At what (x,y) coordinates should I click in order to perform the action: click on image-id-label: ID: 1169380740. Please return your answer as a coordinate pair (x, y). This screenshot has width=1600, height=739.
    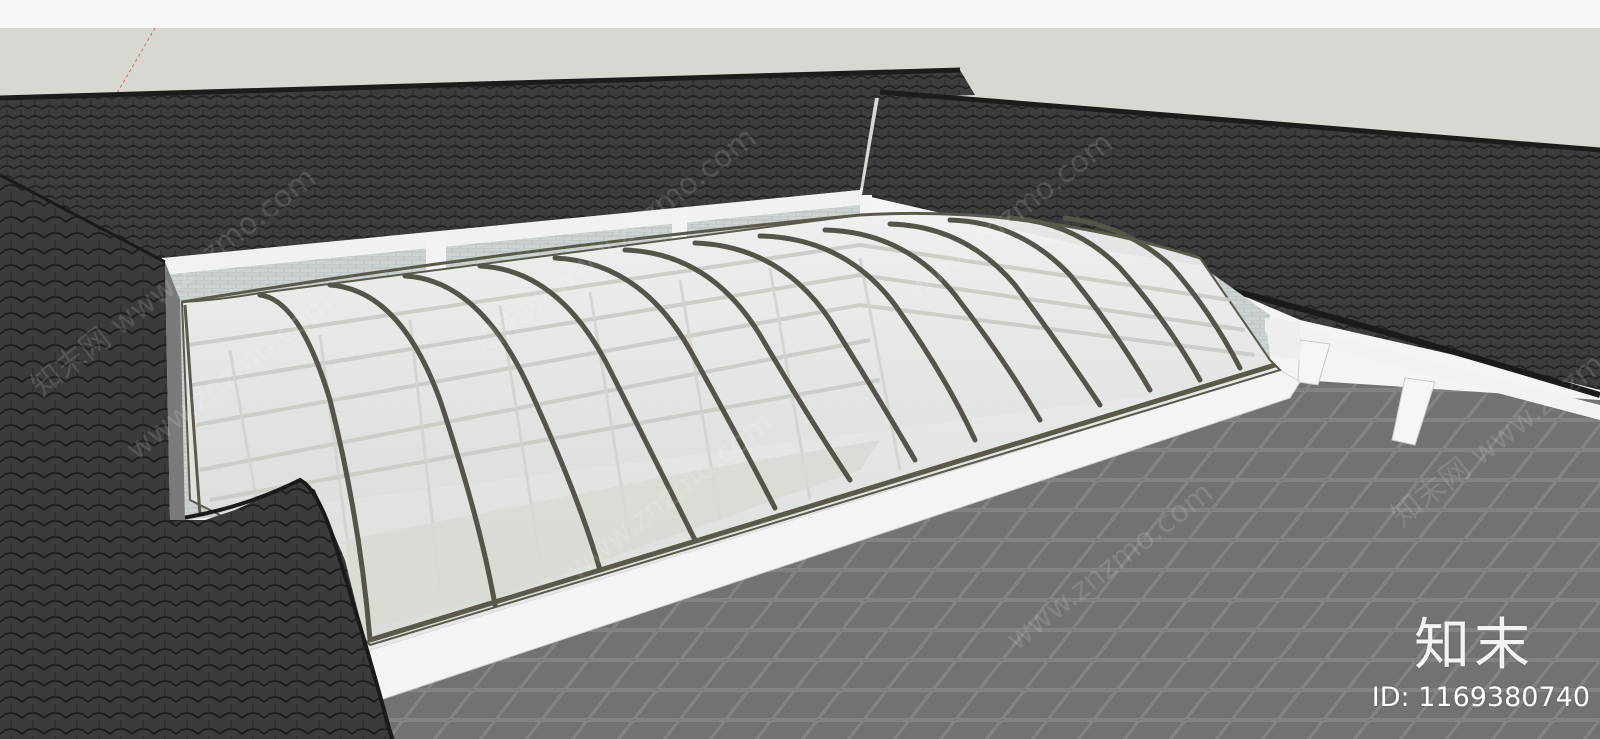
    Looking at the image, I should click on (1480, 697).